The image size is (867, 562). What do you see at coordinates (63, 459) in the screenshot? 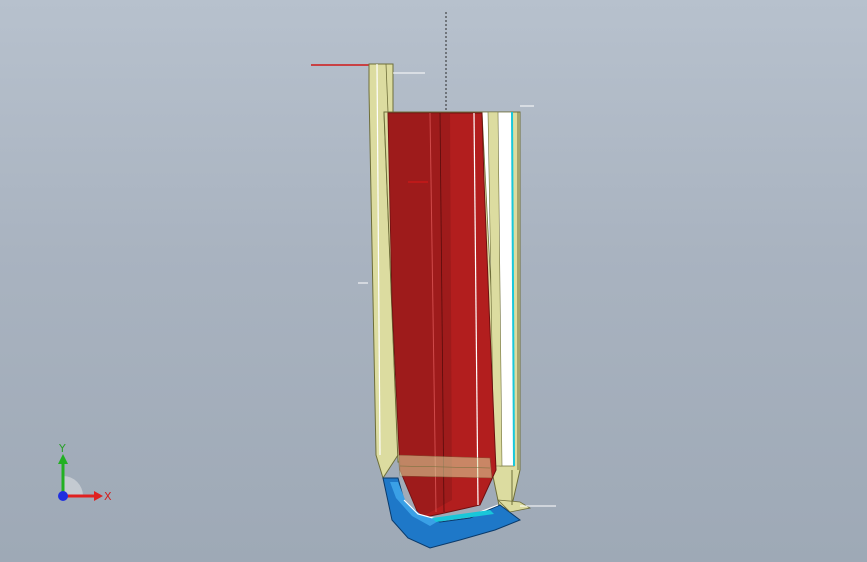
I see `y-axis-arrowhead` at bounding box center [63, 459].